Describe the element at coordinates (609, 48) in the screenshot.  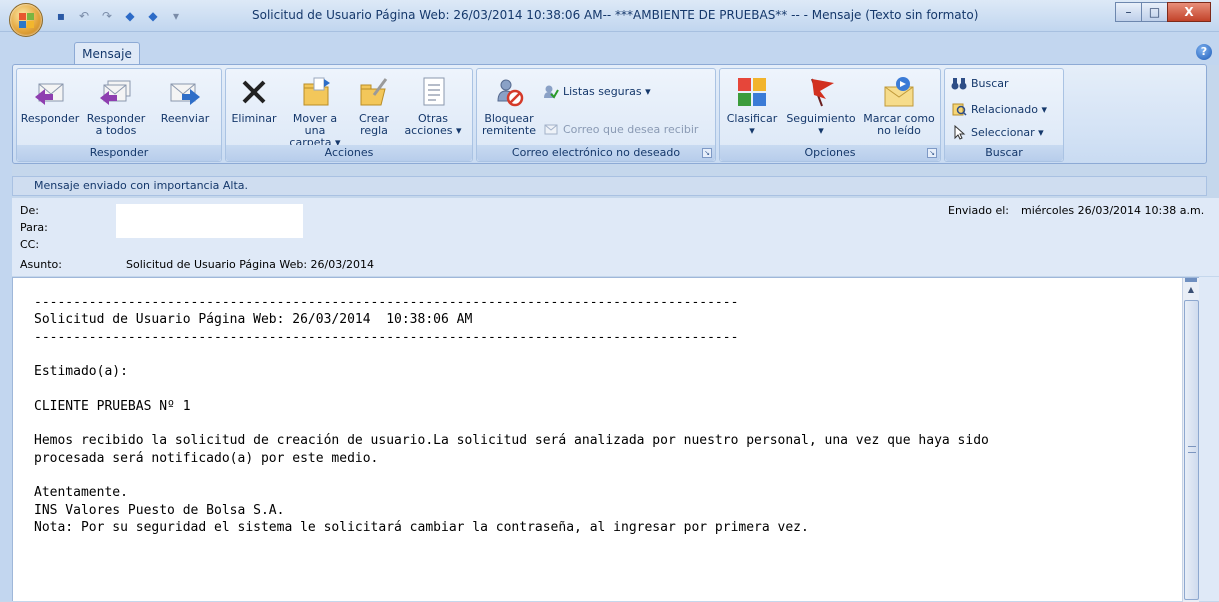
I see `ribbon-tab-row: Mensaje ?` at that location.